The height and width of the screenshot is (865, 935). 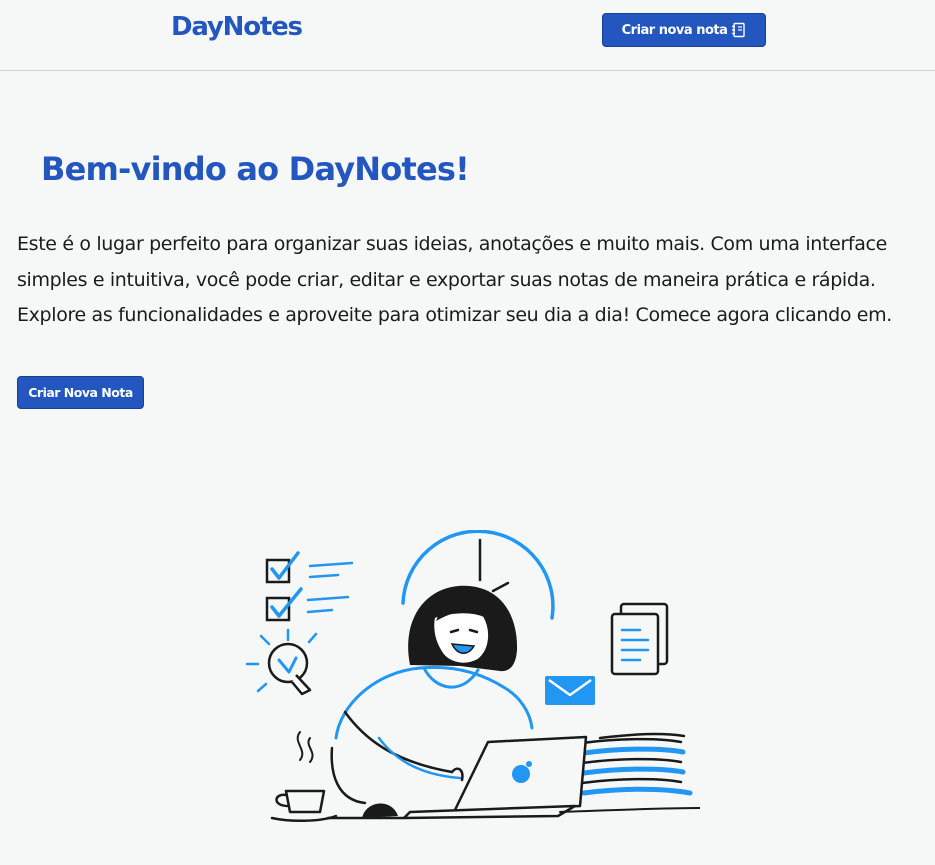 I want to click on notebook-icon, so click(x=739, y=30).